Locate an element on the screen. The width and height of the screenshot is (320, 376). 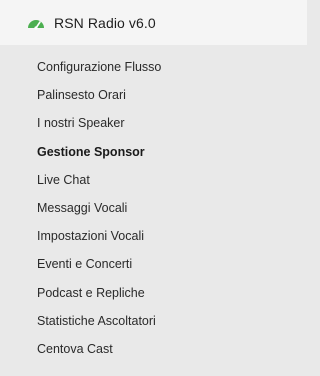
gauge-icon is located at coordinates (36, 23).